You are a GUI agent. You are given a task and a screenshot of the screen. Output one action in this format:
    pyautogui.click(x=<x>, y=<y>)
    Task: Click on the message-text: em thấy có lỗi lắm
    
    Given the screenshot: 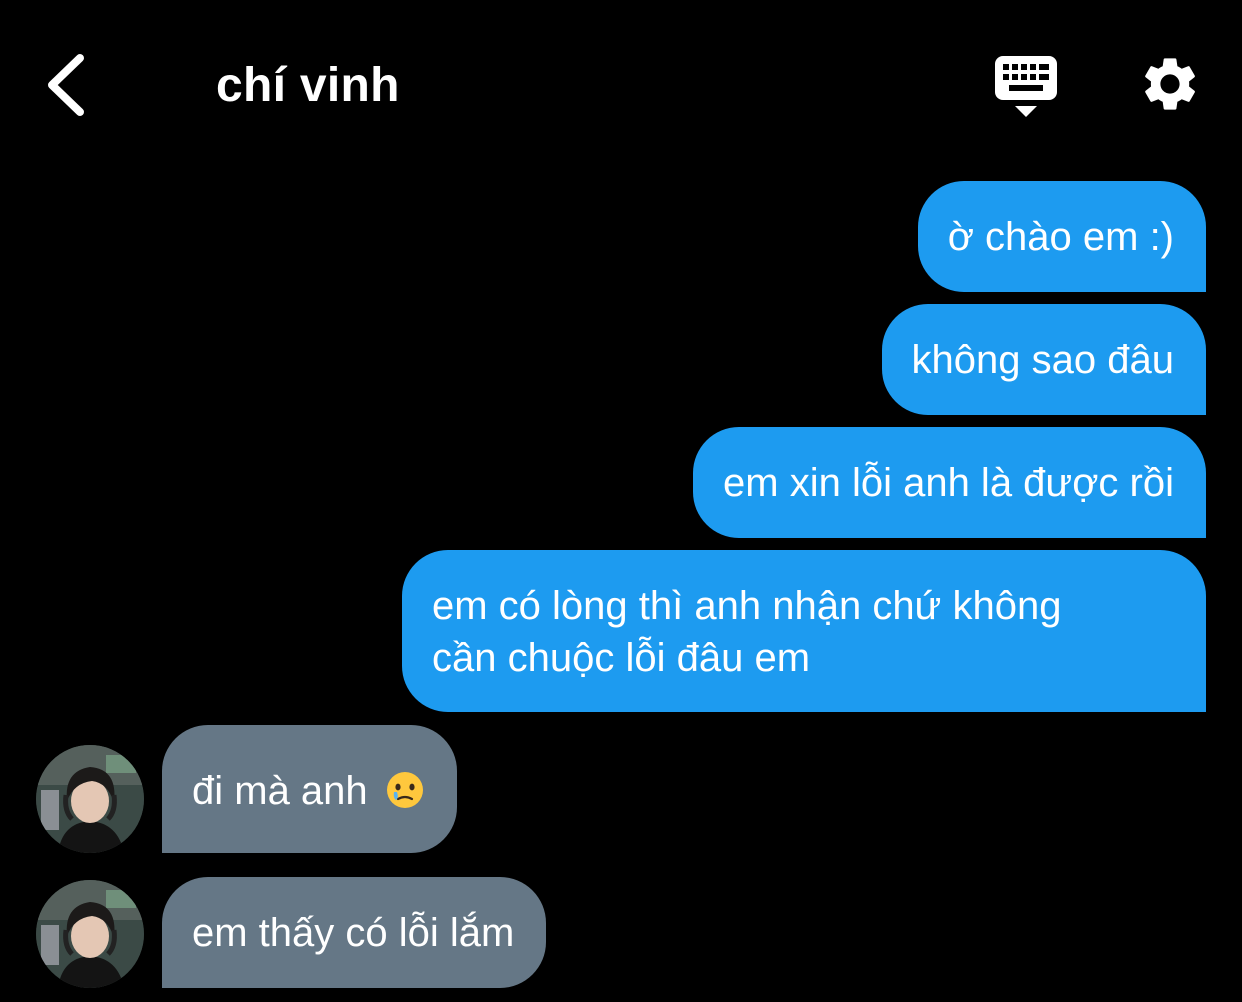 What is the action you would take?
    pyautogui.click(x=353, y=933)
    